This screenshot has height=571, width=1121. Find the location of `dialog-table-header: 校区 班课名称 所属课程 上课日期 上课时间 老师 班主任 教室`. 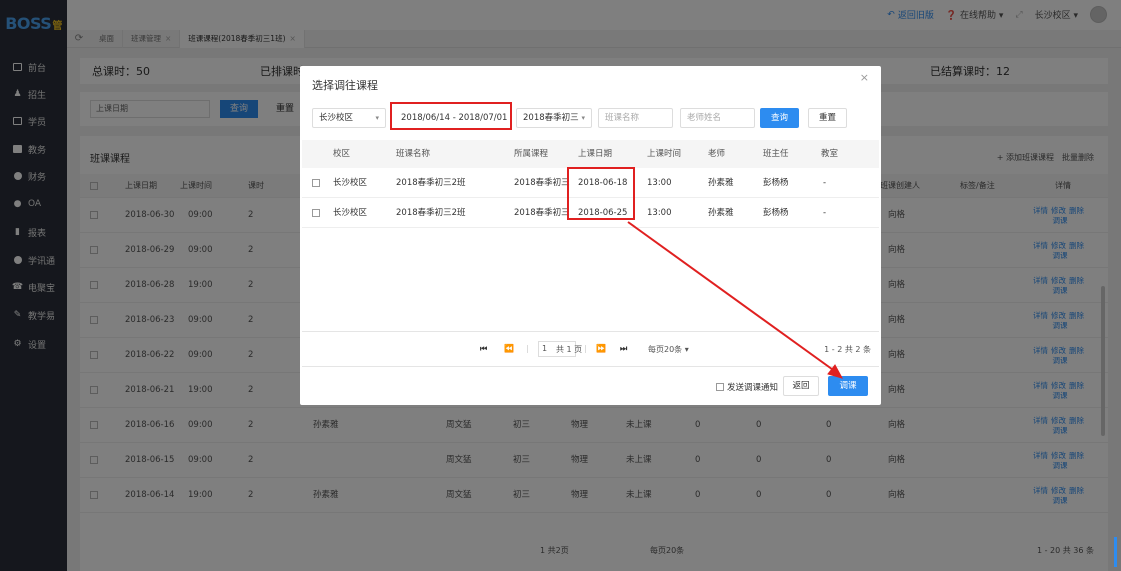

dialog-table-header: 校区 班课名称 所属课程 上课日期 上课时间 老师 班主任 教室 is located at coordinates (590, 154).